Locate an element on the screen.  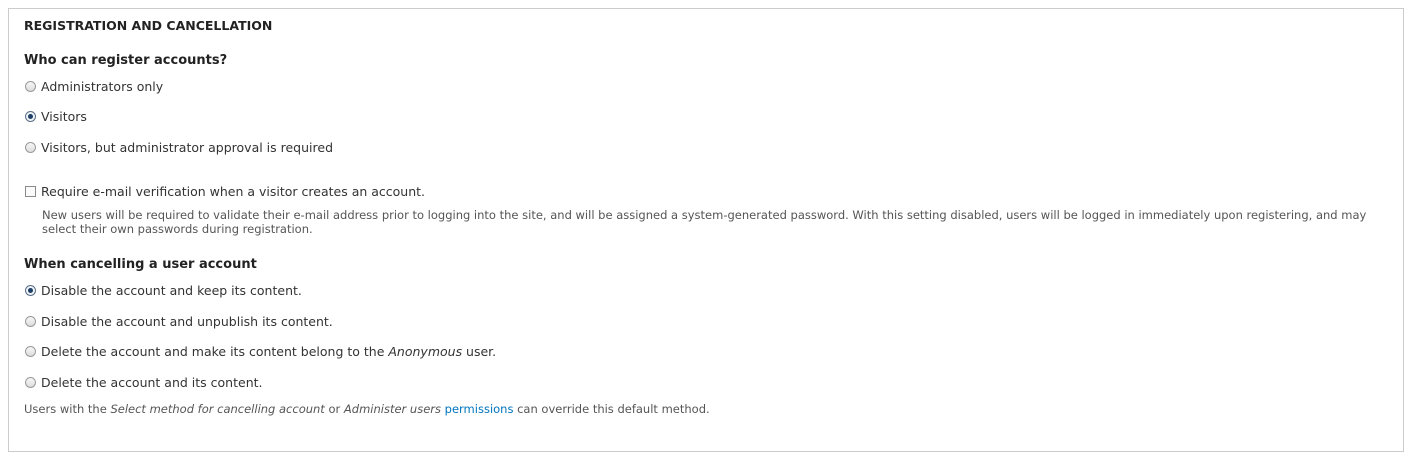
fieldset-legend: REGISTRATION AND CANCELLATION is located at coordinates (148, 25).